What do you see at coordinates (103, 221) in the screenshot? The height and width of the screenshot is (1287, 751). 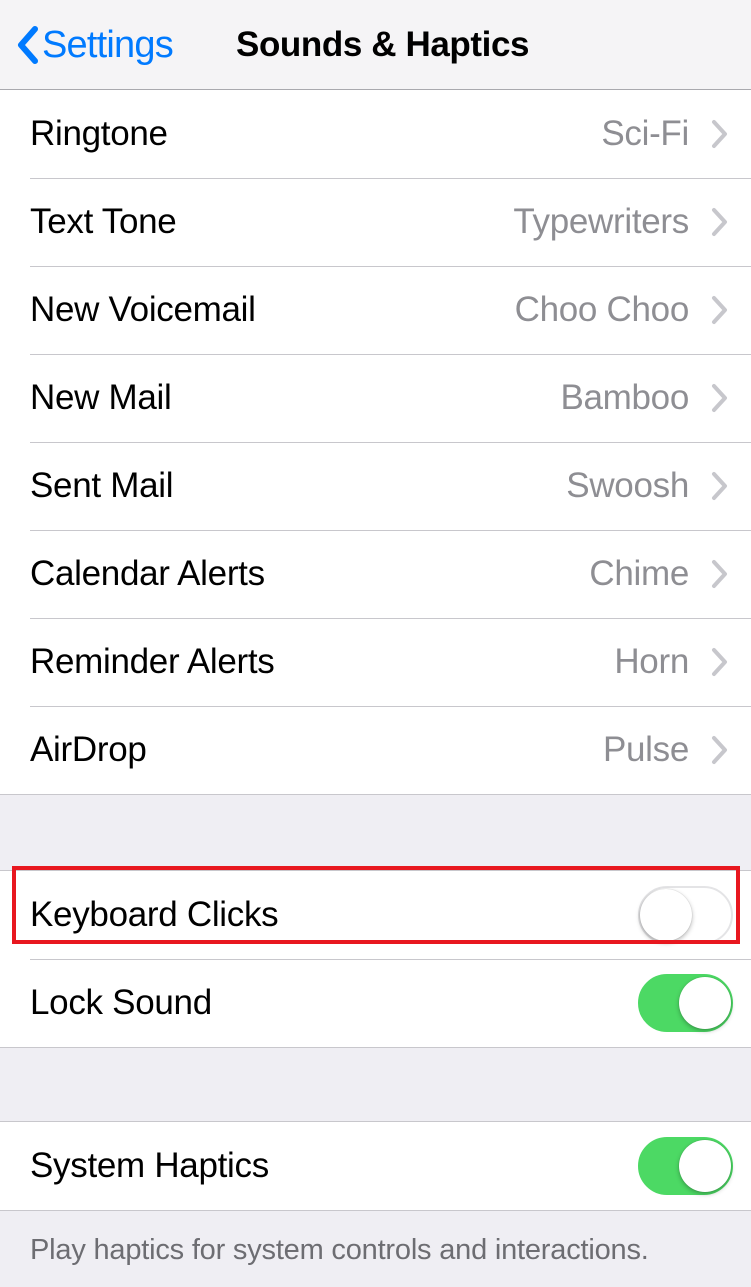 I see `row-label: Text Tone` at bounding box center [103, 221].